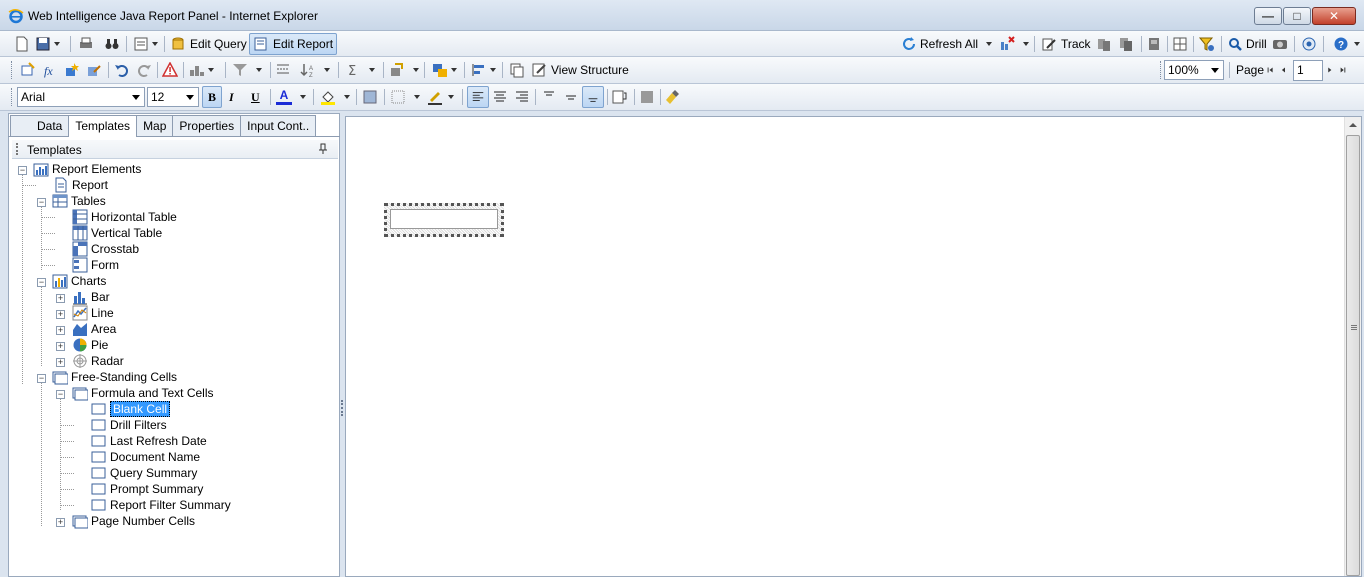  I want to click on tree-item-document-name: Document Name, so click(145, 457).